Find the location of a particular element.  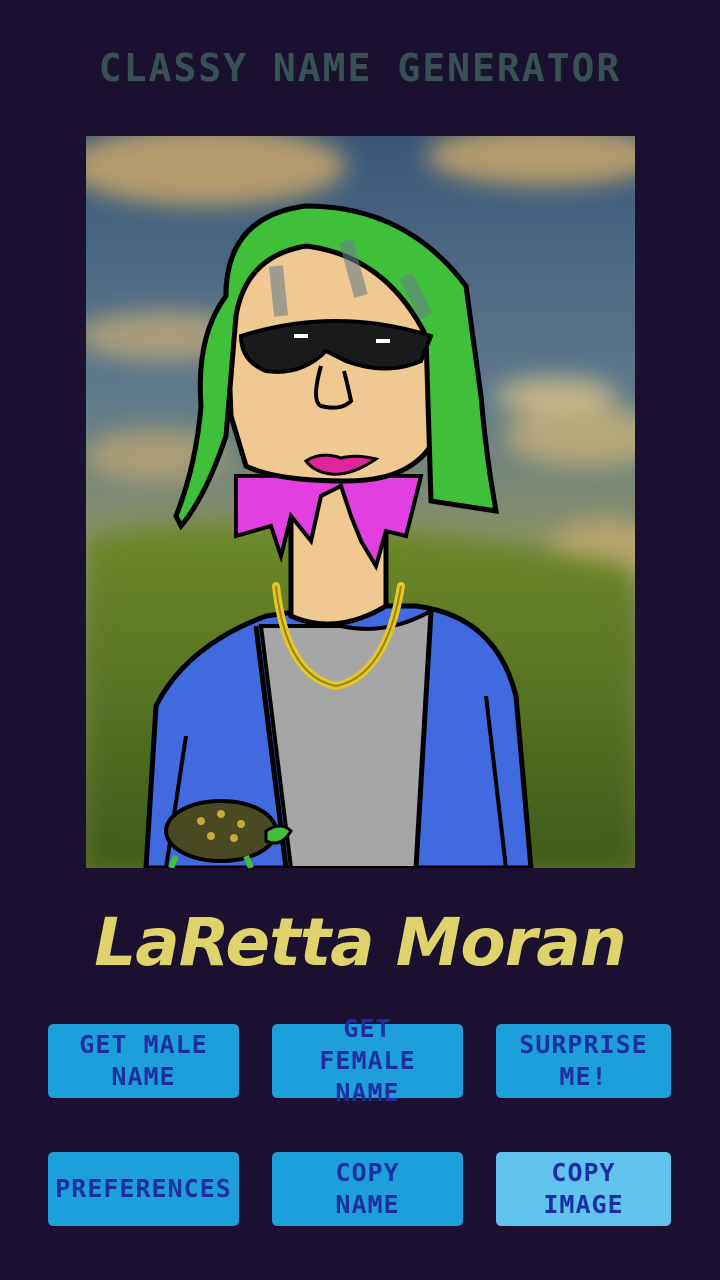

preferences-label: PREFERENCES is located at coordinates (143, 1188).